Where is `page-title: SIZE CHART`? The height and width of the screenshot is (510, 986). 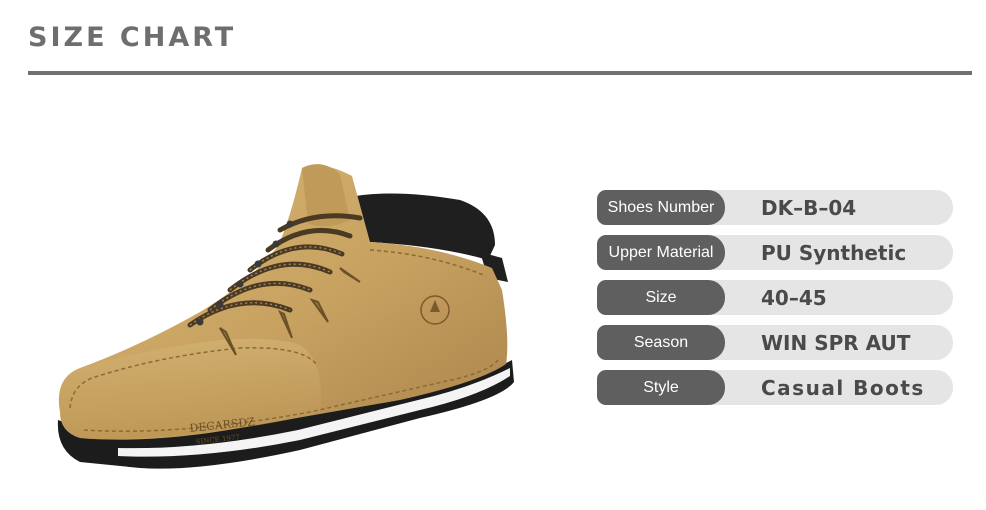 page-title: SIZE CHART is located at coordinates (132, 37).